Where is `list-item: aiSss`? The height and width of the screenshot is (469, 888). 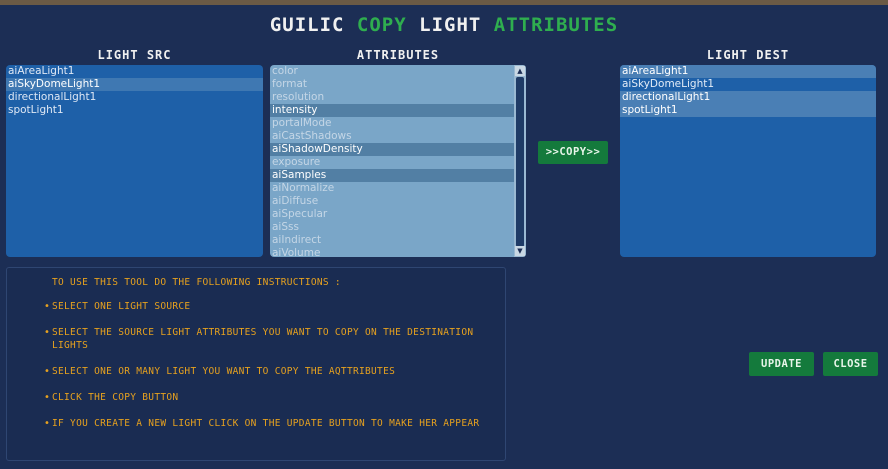 list-item: aiSss is located at coordinates (392, 227).